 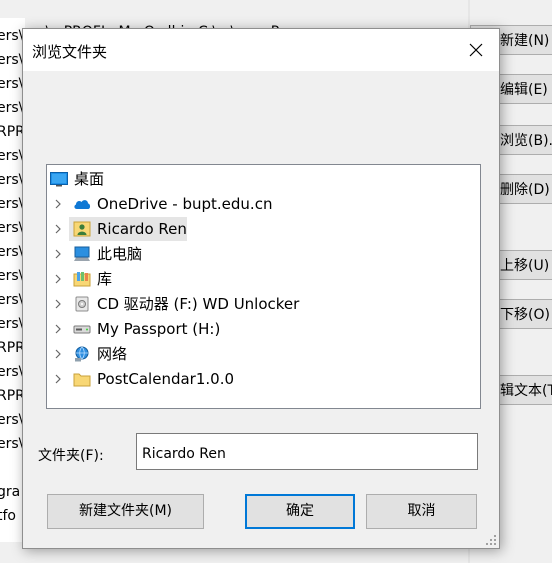 I want to click on tree-item-label: My Passport (H:), so click(x=159, y=329).